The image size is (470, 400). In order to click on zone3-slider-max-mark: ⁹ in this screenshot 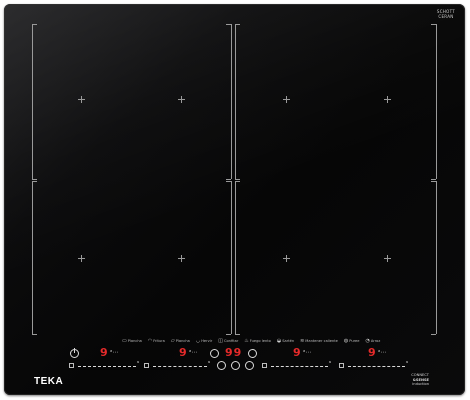, I will do `click(330, 364)`.